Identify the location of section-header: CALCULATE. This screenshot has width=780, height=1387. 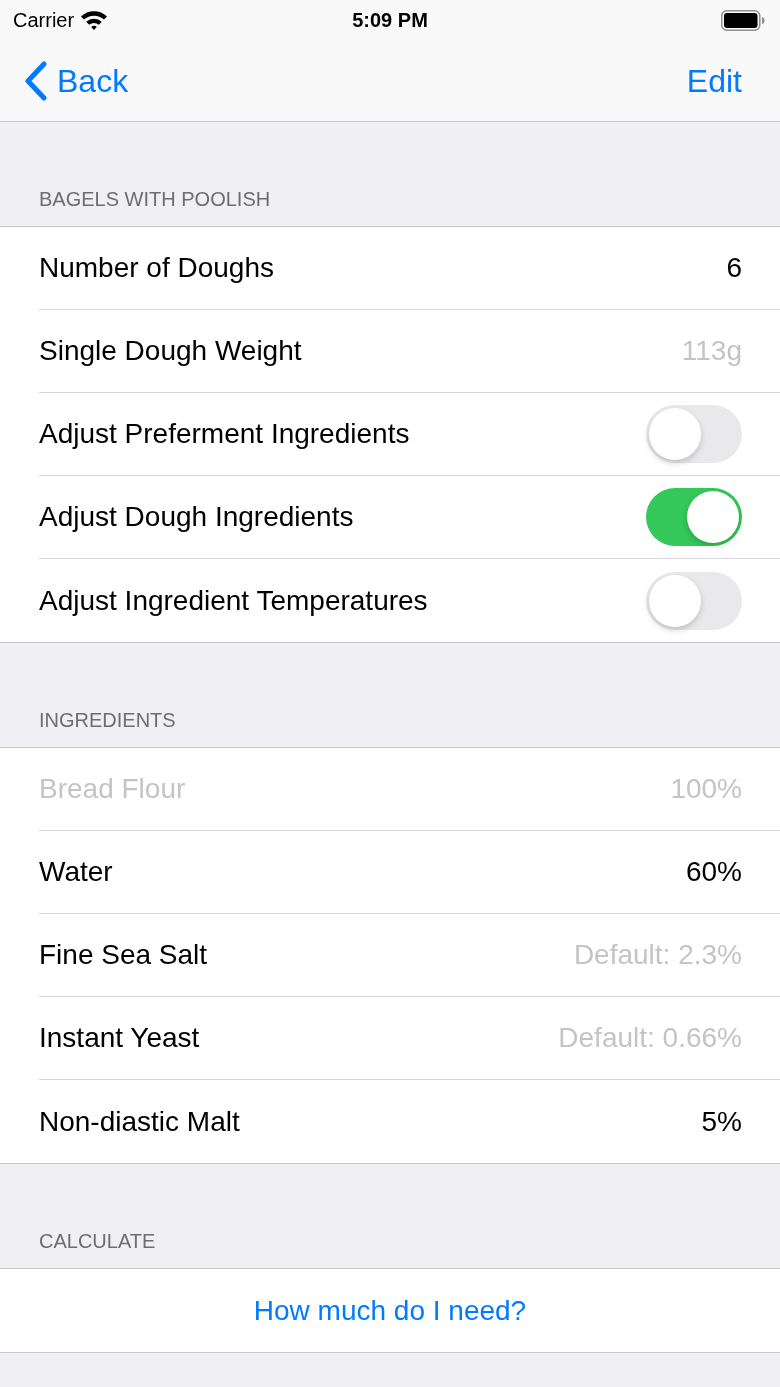
(97, 1241).